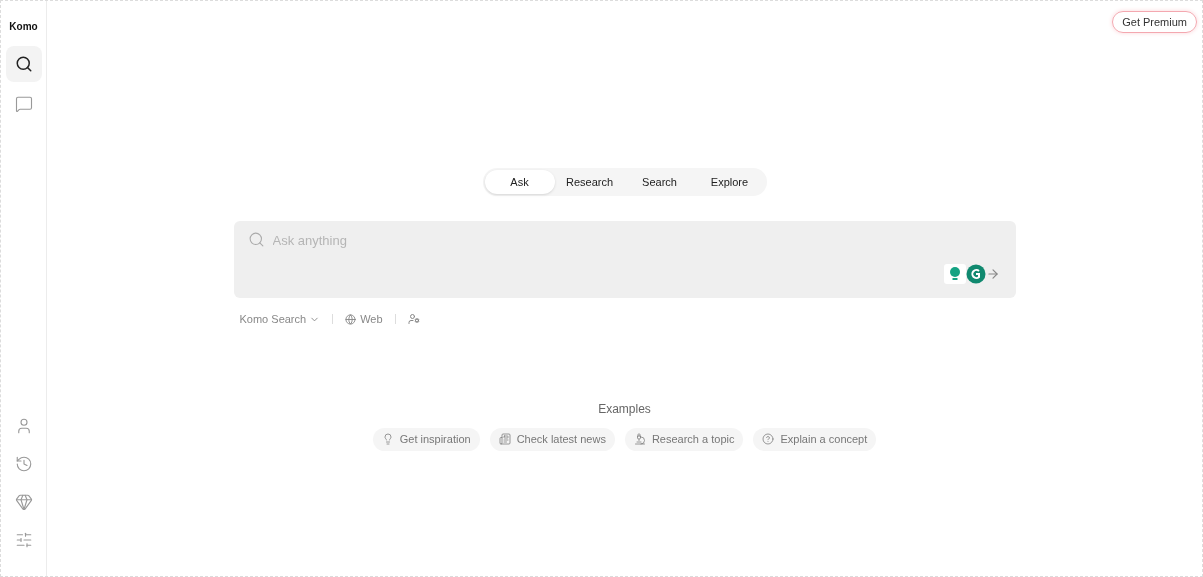  I want to click on mode-tab: Research, so click(589, 182).